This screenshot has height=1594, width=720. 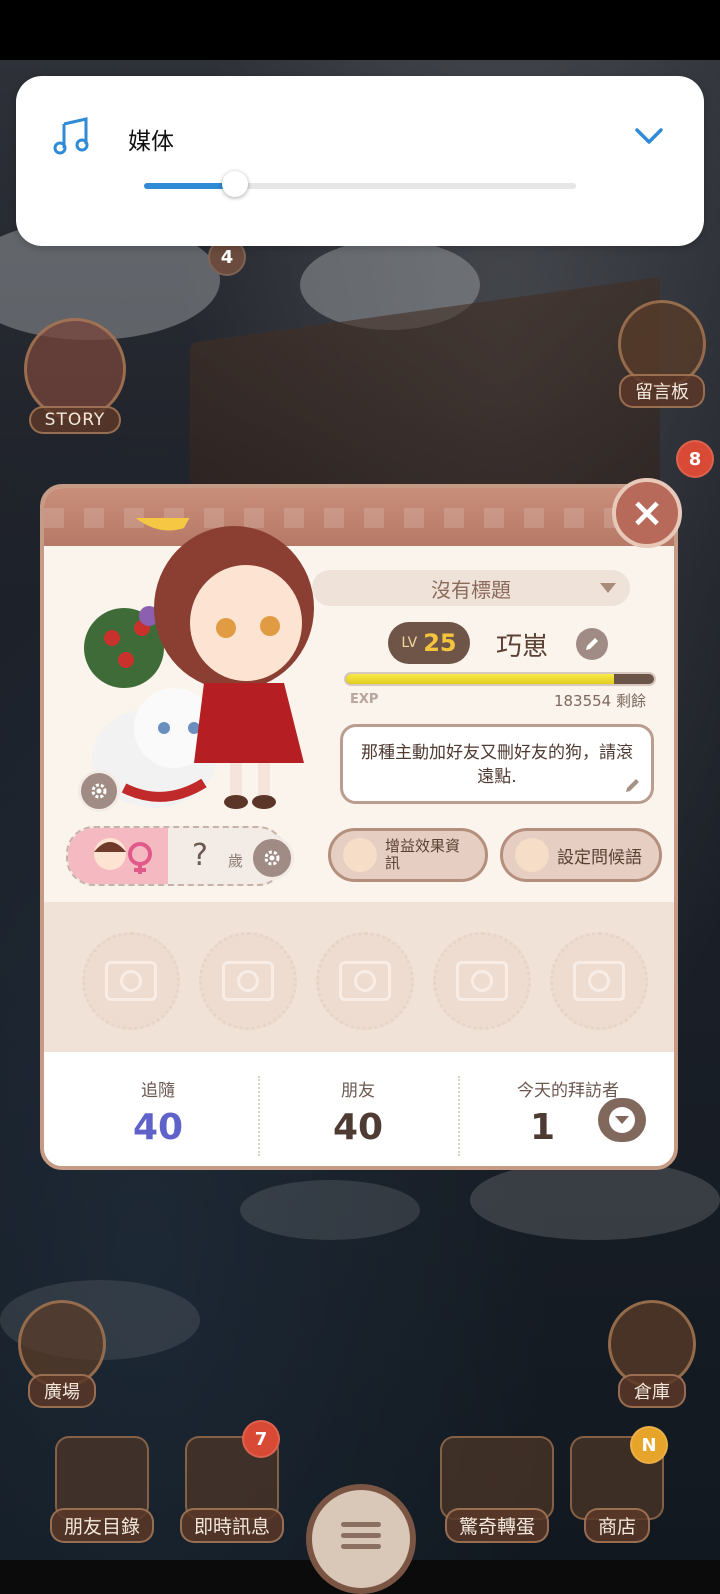 I want to click on photo-strip, so click(x=359, y=977).